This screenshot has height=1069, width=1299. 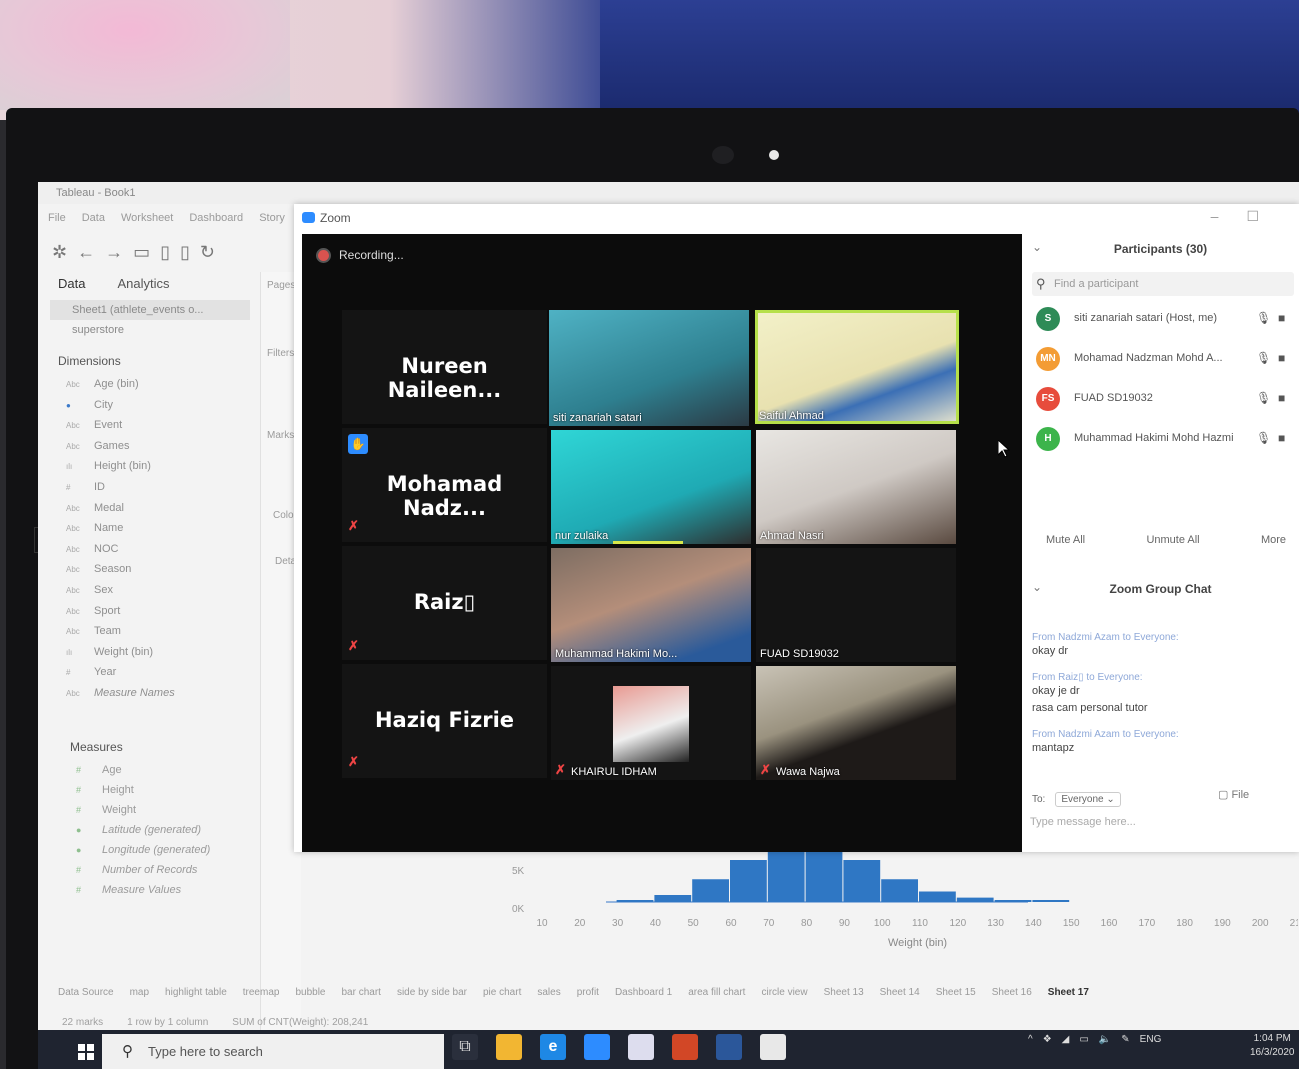 What do you see at coordinates (784, 992) in the screenshot?
I see `sheet-tab: circle view` at bounding box center [784, 992].